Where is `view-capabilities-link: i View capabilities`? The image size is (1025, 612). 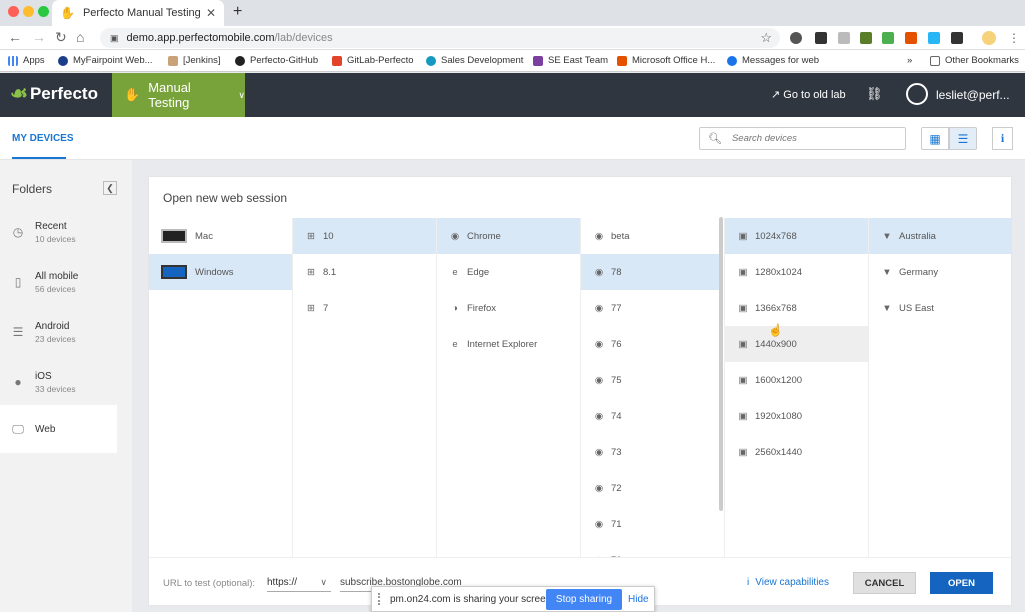
view-capabilities-link: i View capabilities is located at coordinates (788, 582).